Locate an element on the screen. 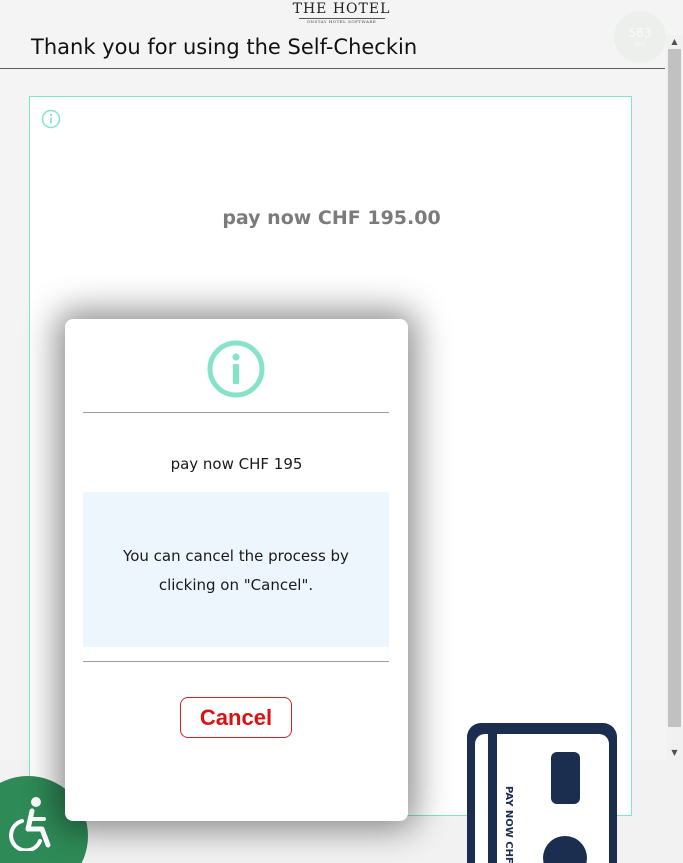 This screenshot has height=863, width=683. card-label: PAY NOW CHF is located at coordinates (508, 824).